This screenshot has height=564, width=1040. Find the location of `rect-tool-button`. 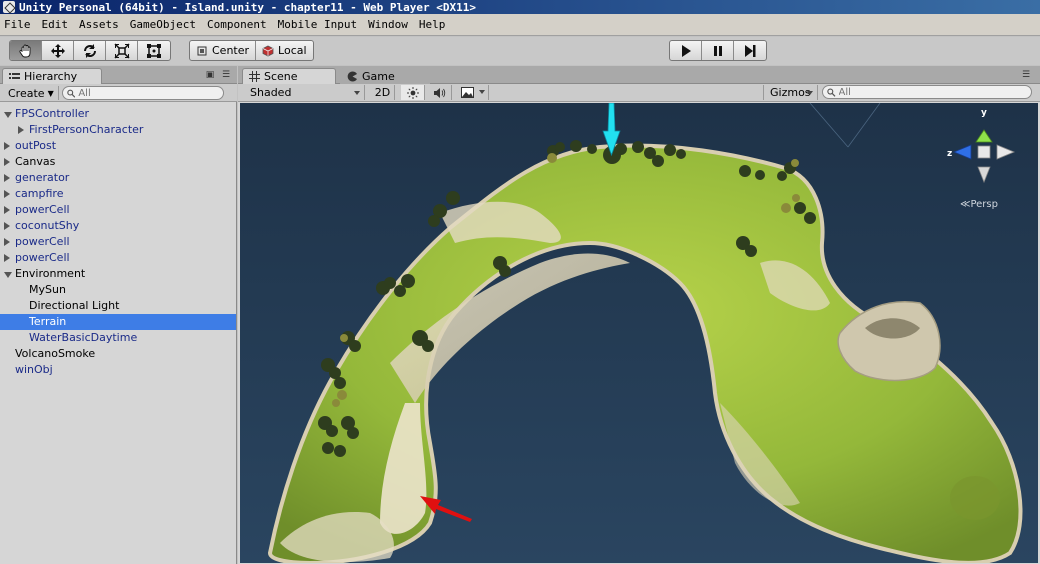

rect-tool-button is located at coordinates (154, 50).